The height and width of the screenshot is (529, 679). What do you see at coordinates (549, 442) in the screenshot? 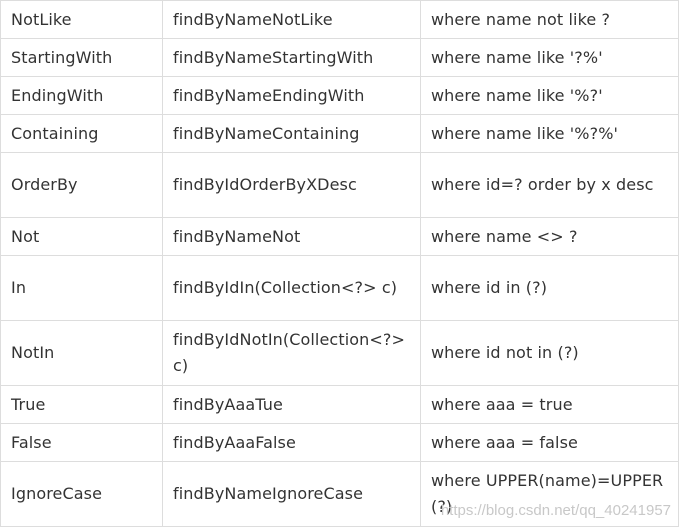
I see `sql-cell: where aaa = false` at bounding box center [549, 442].